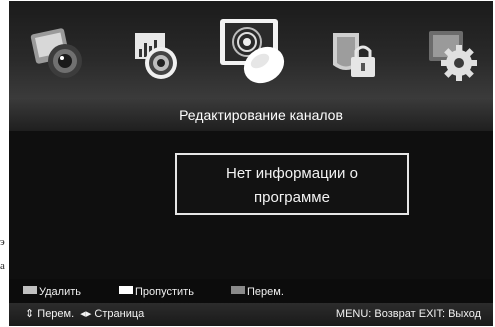  Describe the element at coordinates (265, 292) in the screenshot. I see `legend-move-label: Перем.` at that location.